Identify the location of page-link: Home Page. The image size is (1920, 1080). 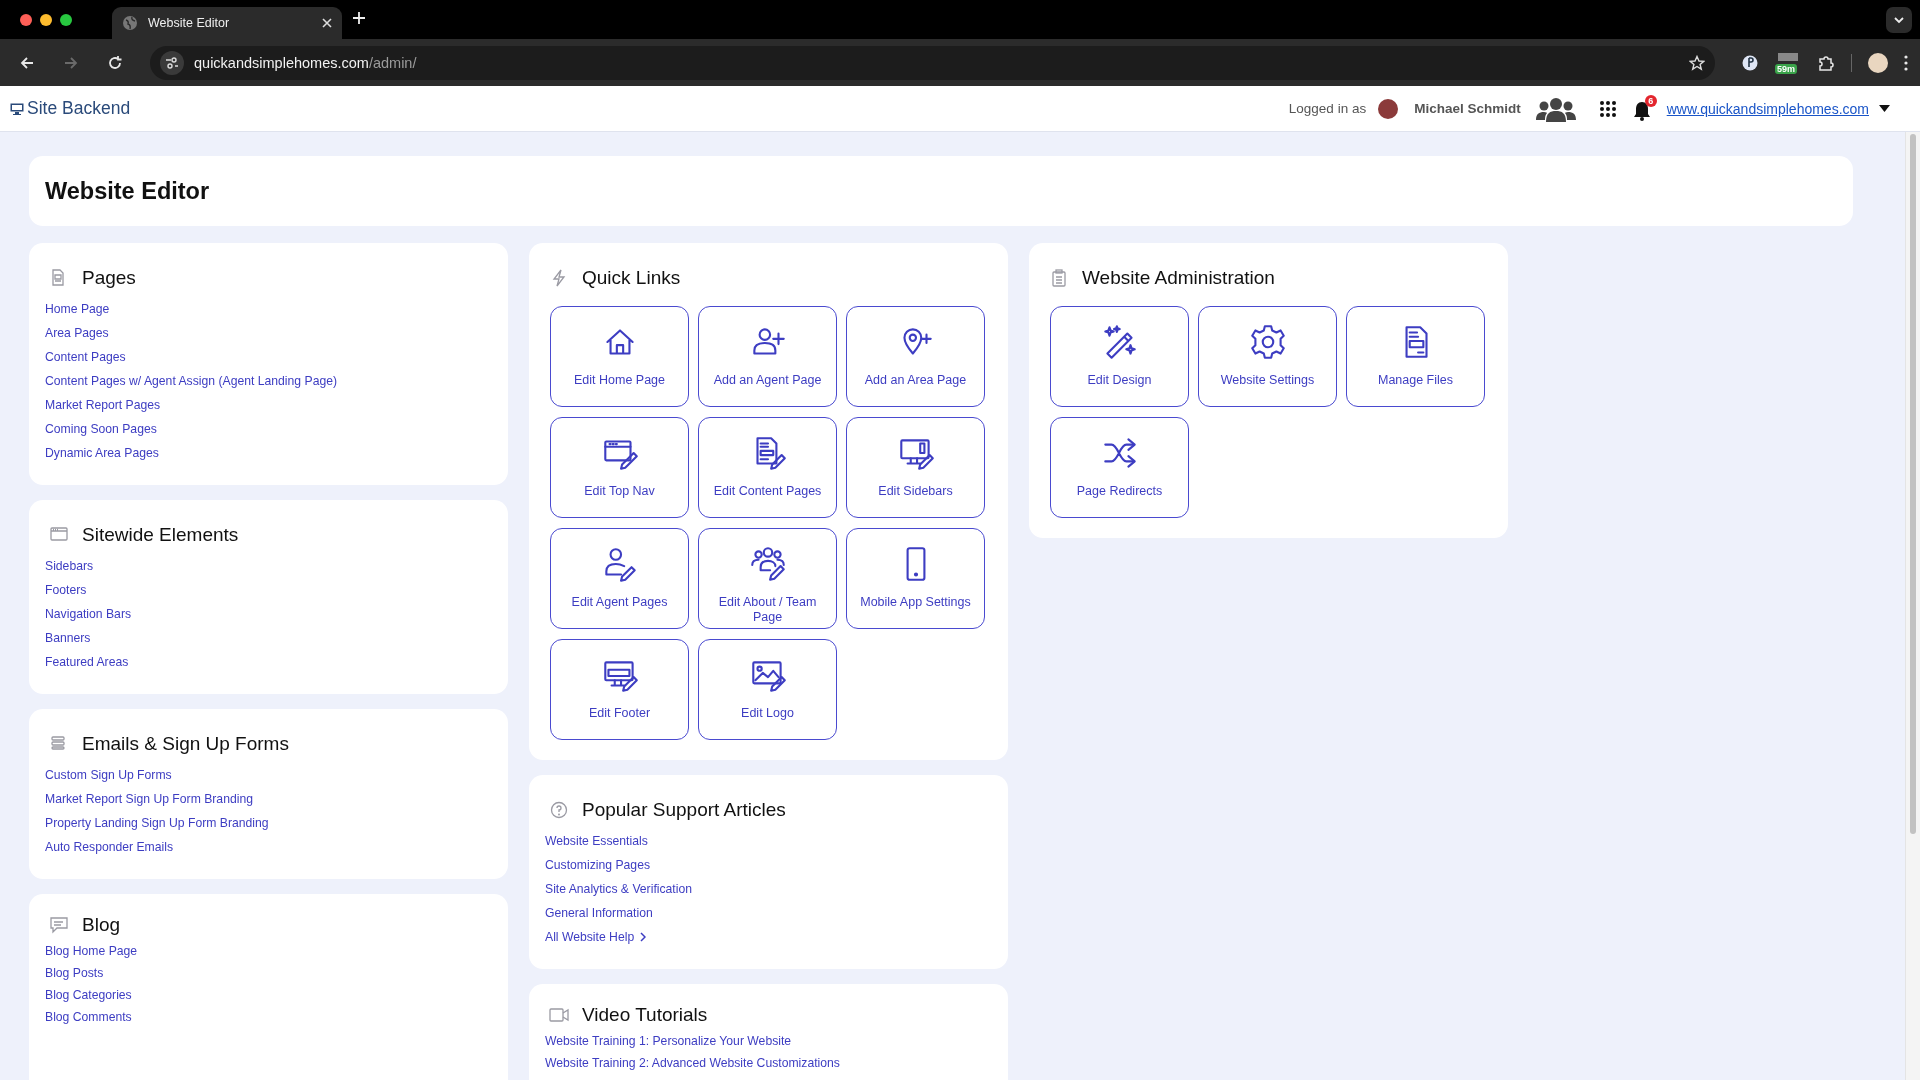
(77, 309).